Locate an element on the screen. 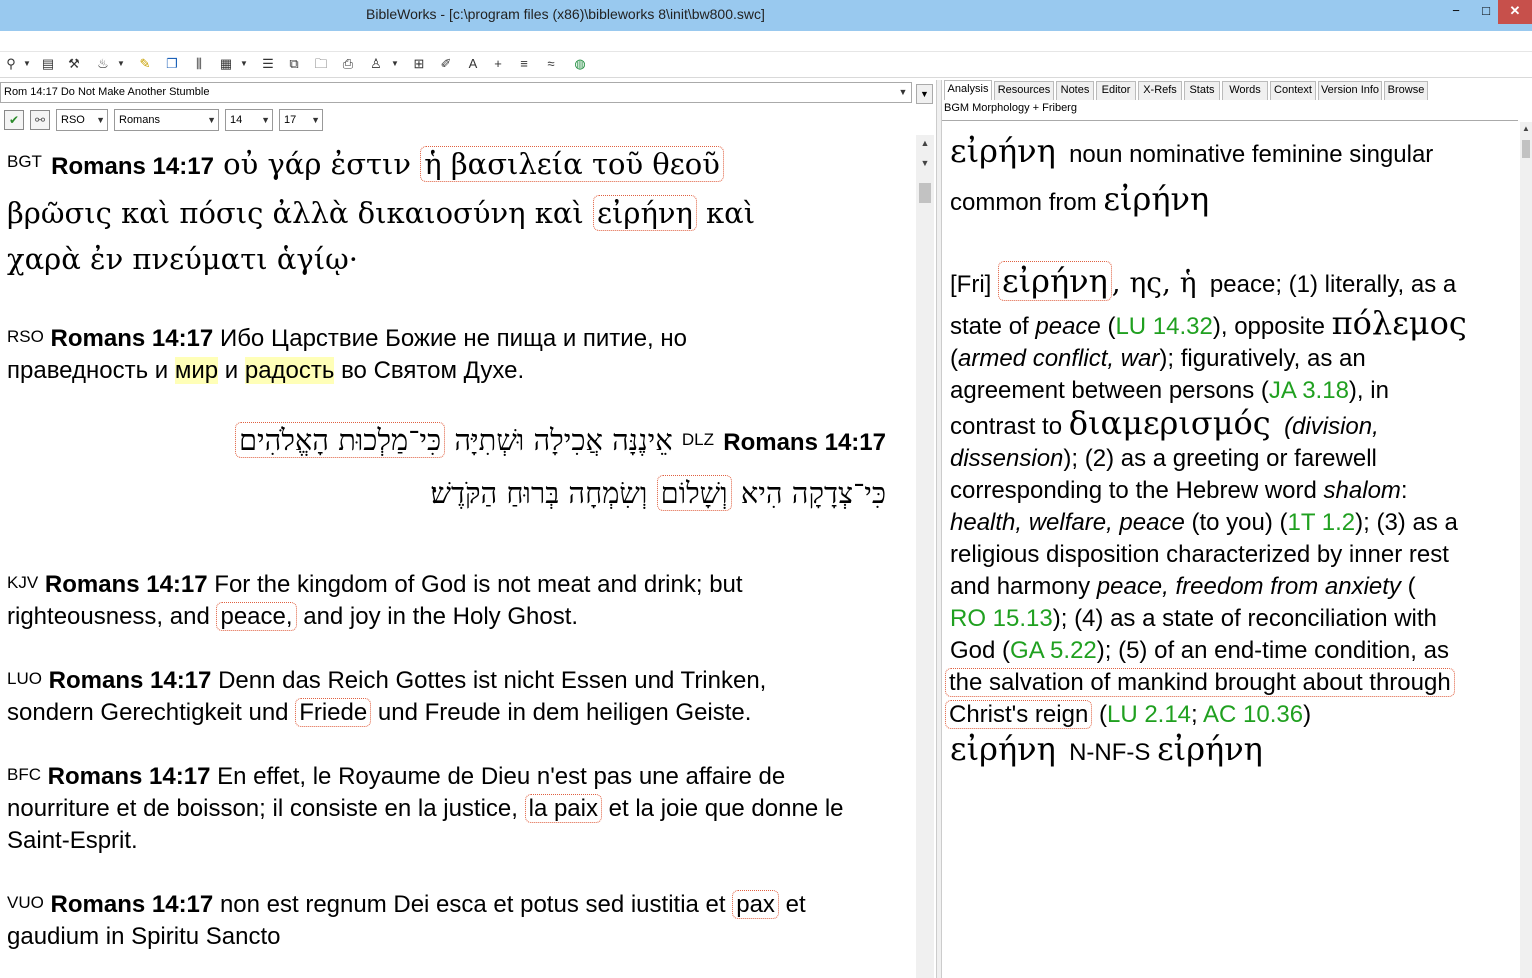 The height and width of the screenshot is (978, 1532). scroll-down-icon: ▼ is located at coordinates (925, 163).